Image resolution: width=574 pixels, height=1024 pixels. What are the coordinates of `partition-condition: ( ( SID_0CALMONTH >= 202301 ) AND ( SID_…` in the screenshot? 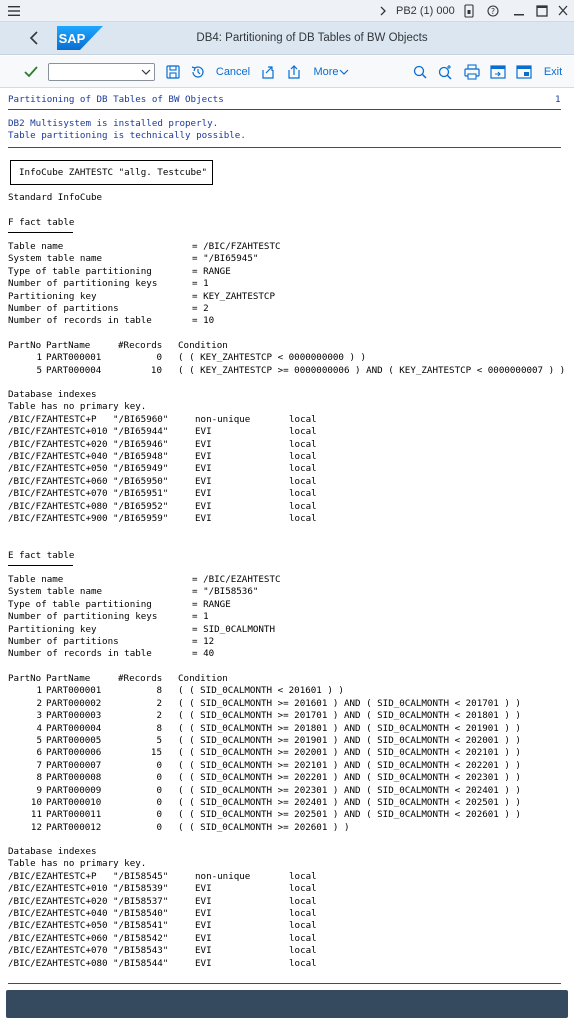 It's located at (349, 790).